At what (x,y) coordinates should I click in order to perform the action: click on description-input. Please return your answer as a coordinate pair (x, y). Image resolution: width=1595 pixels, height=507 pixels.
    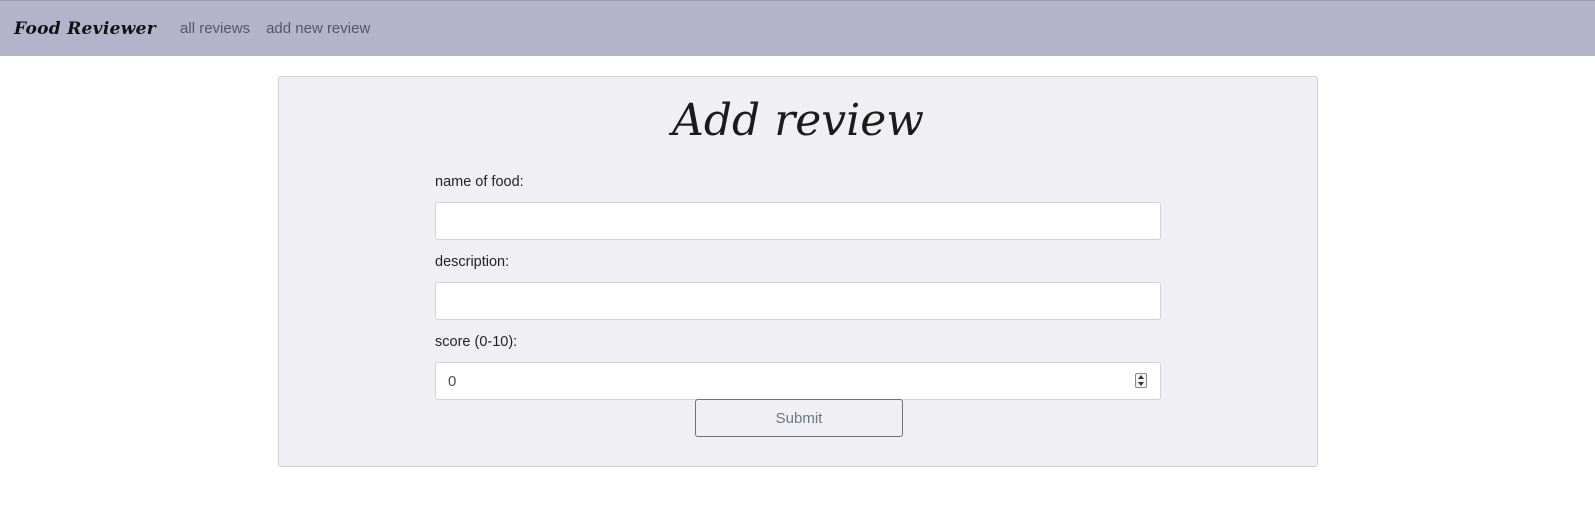
    Looking at the image, I should click on (798, 301).